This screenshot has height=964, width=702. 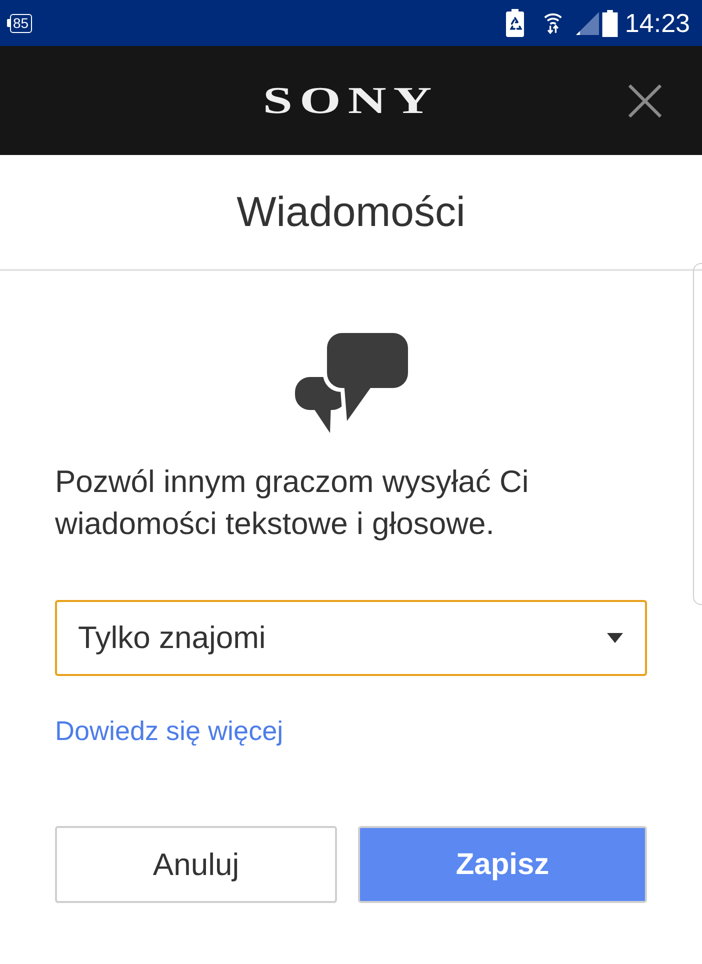 What do you see at coordinates (351, 638) in the screenshot?
I see `visibility-dropdown: Tylko znajomi` at bounding box center [351, 638].